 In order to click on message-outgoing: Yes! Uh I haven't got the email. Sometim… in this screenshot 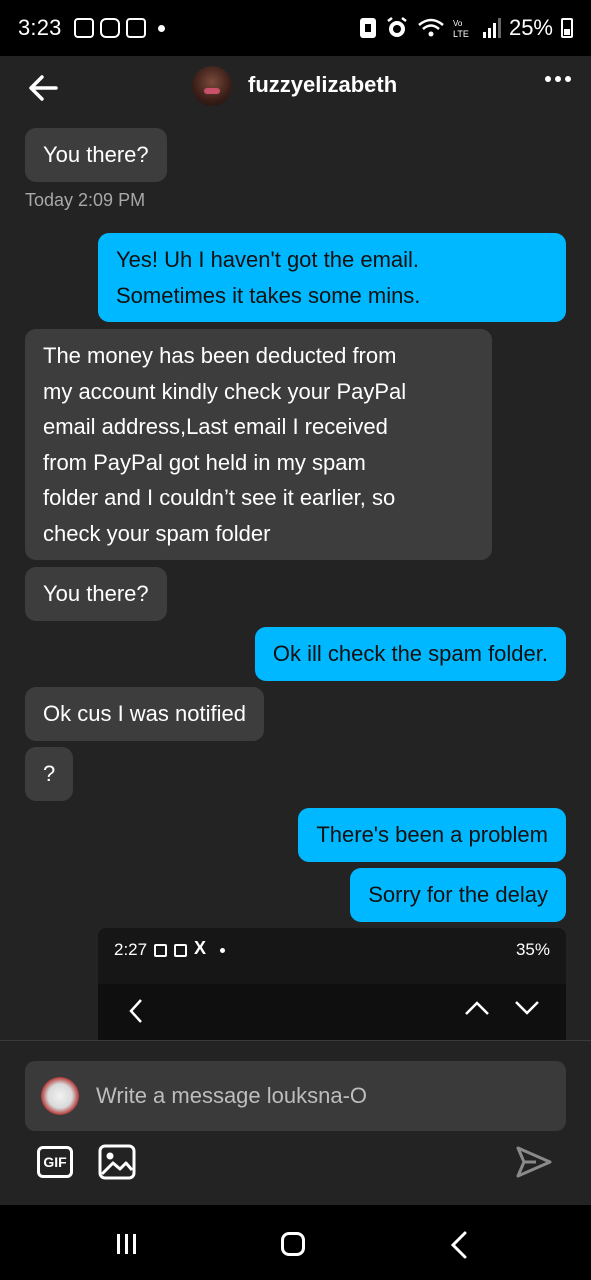, I will do `click(332, 277)`.